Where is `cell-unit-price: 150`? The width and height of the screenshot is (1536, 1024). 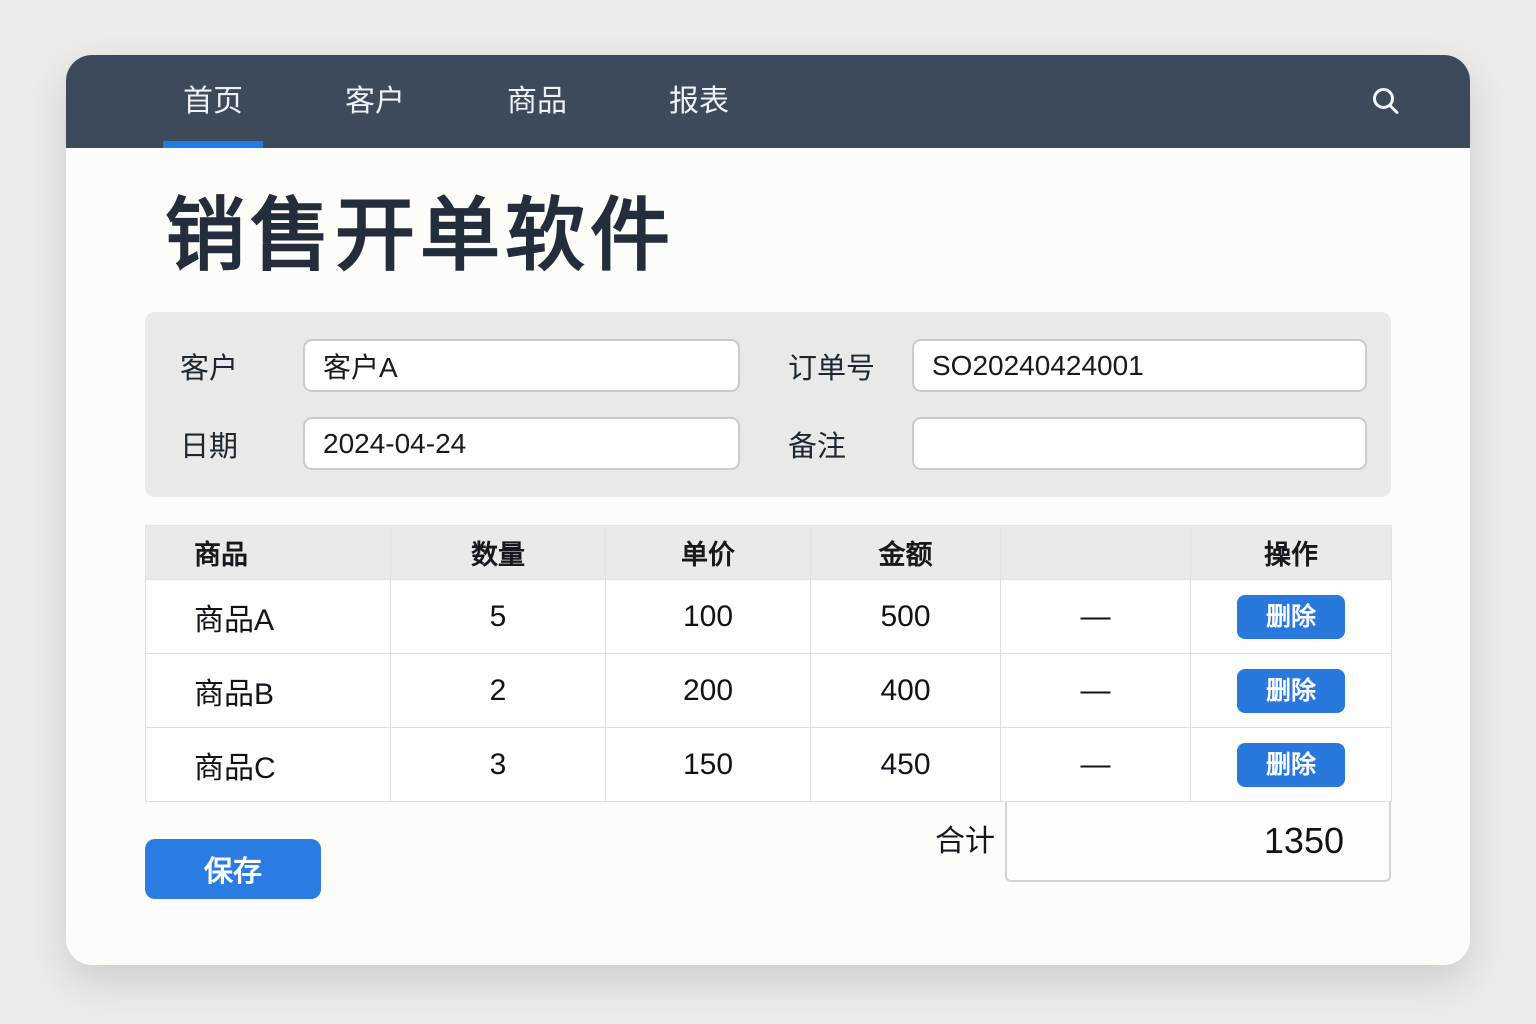
cell-unit-price: 150 is located at coordinates (708, 764).